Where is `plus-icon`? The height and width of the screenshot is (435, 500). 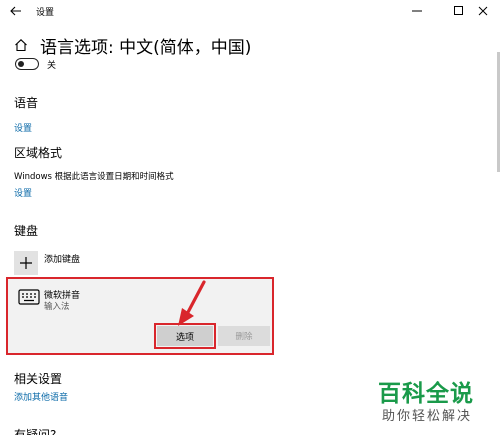 plus-icon is located at coordinates (26, 263).